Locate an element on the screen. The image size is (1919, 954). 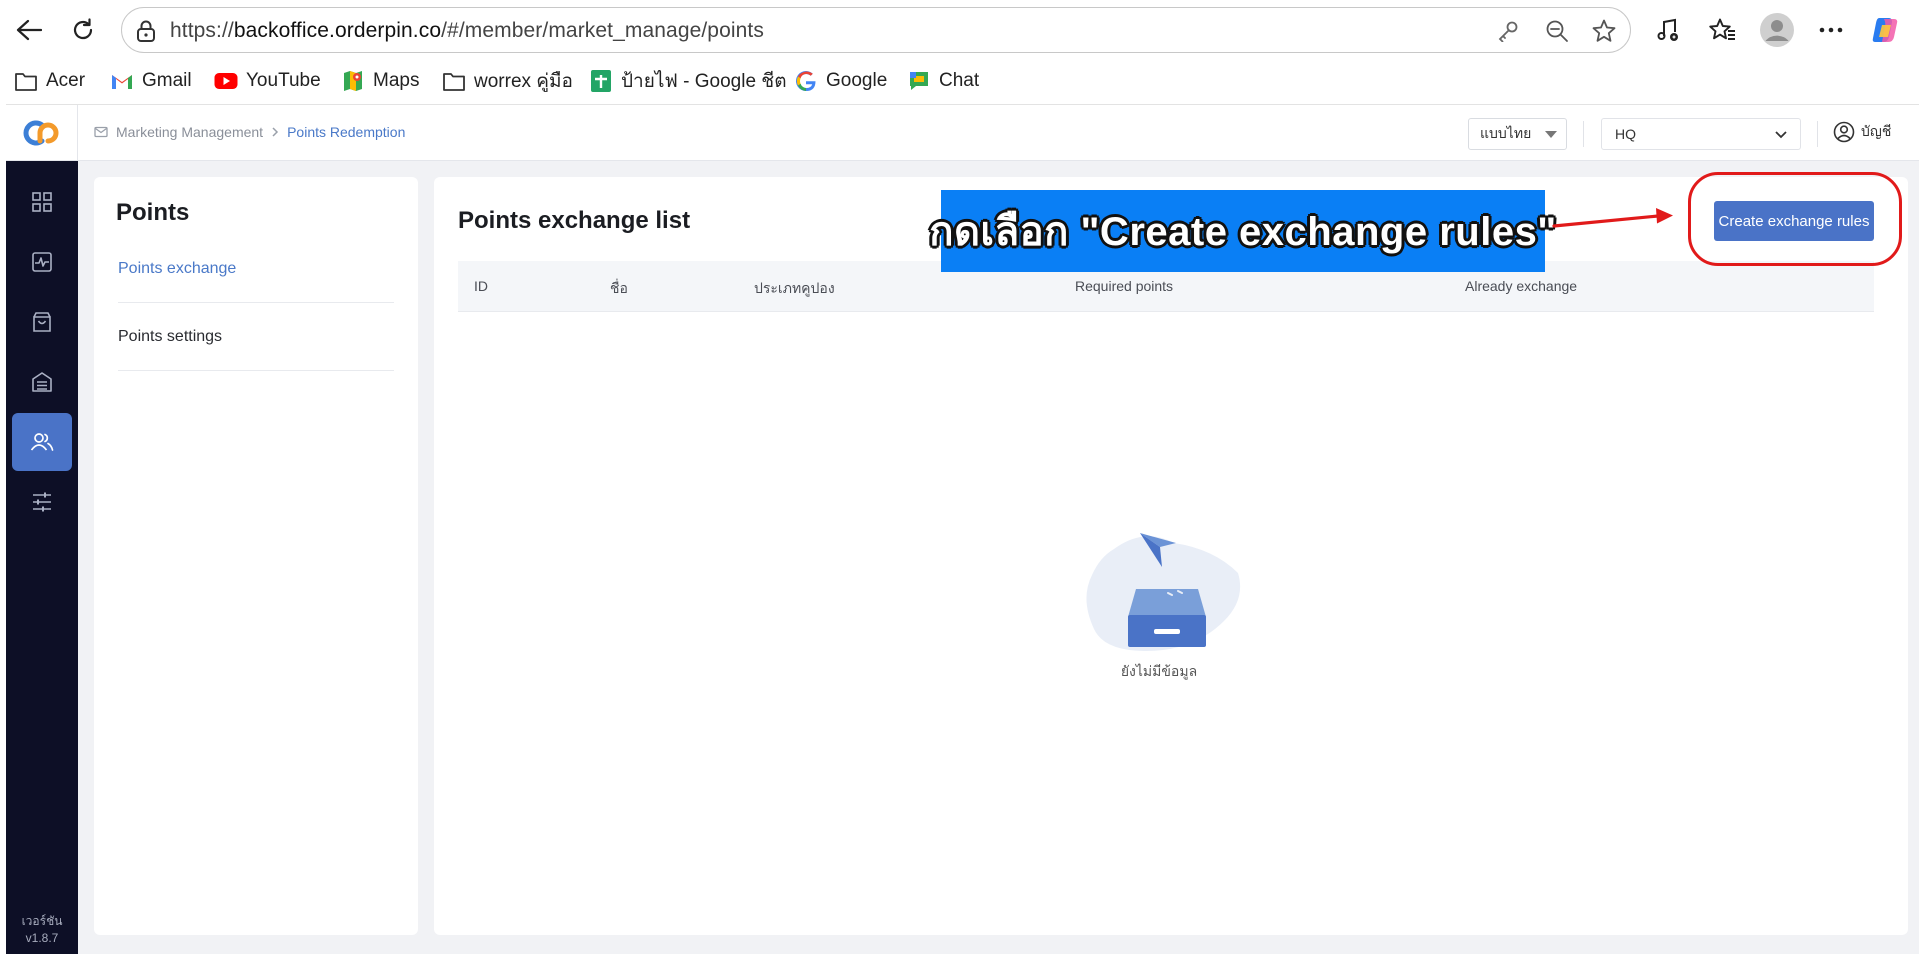
bookmark-acer: Acer is located at coordinates (49, 81).